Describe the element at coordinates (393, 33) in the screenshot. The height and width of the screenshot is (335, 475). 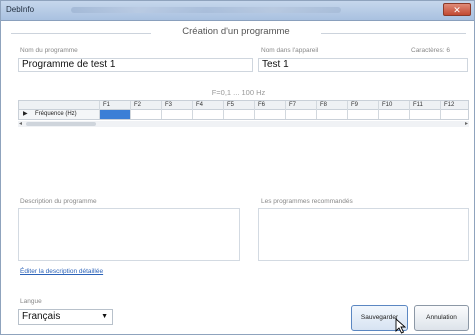
I see `section-divider-right` at that location.